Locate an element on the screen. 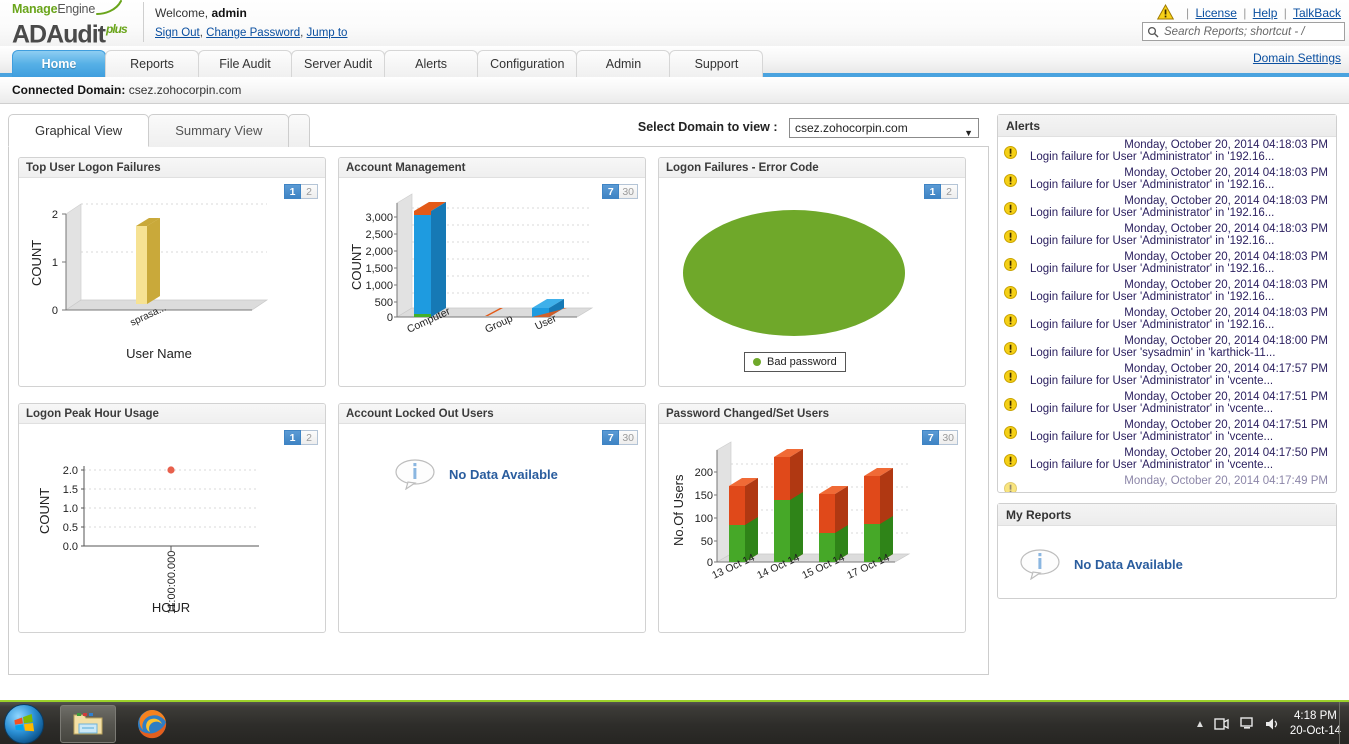 The height and width of the screenshot is (744, 1349). svg-text: 100 is located at coordinates (704, 519).